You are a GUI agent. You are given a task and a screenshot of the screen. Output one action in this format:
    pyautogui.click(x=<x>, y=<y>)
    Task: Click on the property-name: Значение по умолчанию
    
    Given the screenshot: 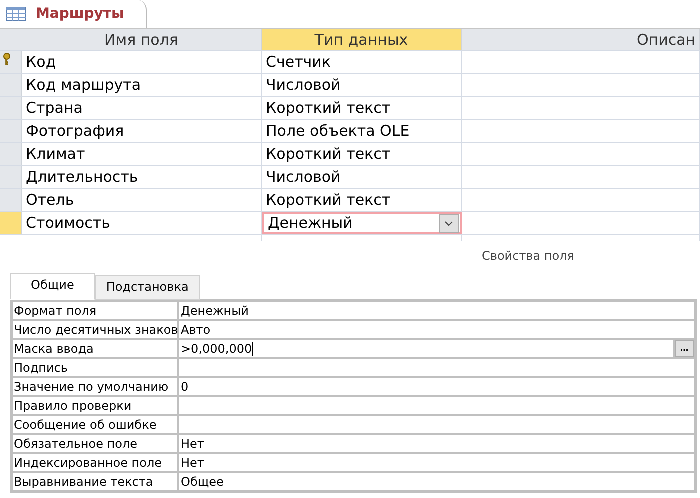 What is the action you would take?
    pyautogui.click(x=95, y=386)
    